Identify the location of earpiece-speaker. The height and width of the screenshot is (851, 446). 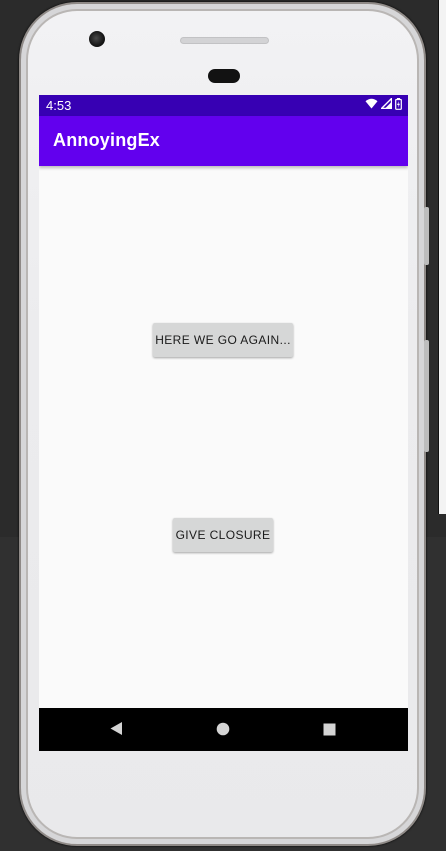
(224, 40).